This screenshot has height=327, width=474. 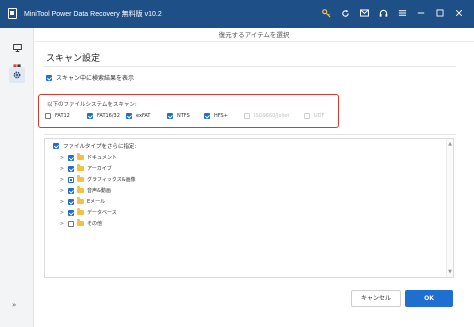 What do you see at coordinates (100, 147) in the screenshot?
I see `filetype-label: ファイルタイプをさらに指定:` at bounding box center [100, 147].